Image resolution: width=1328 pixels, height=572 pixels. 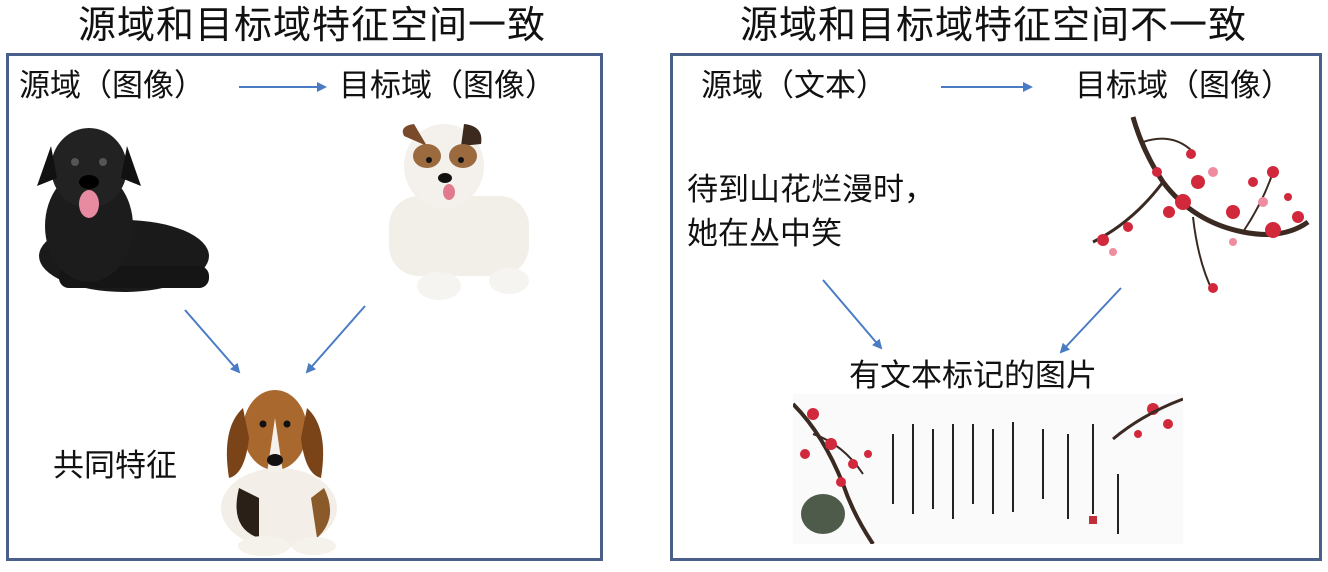 I want to click on plum-blossom-icon, so click(x=1201, y=204).